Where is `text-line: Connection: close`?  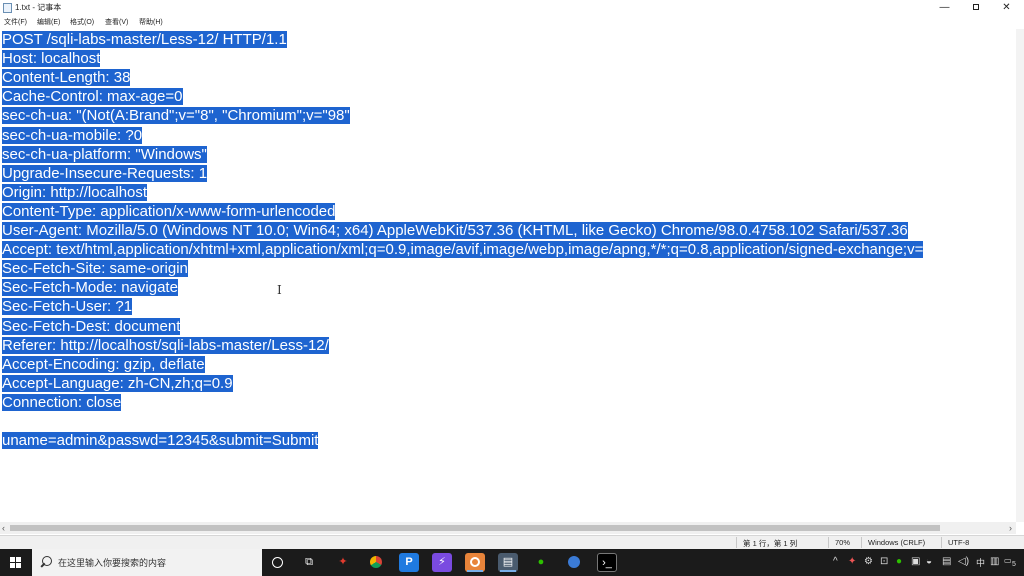
text-line: Connection: close is located at coordinates (62, 402).